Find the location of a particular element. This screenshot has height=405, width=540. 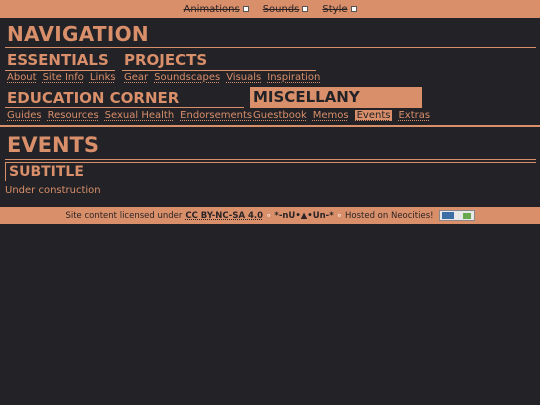

nav-link-gear: Gear is located at coordinates (136, 77).